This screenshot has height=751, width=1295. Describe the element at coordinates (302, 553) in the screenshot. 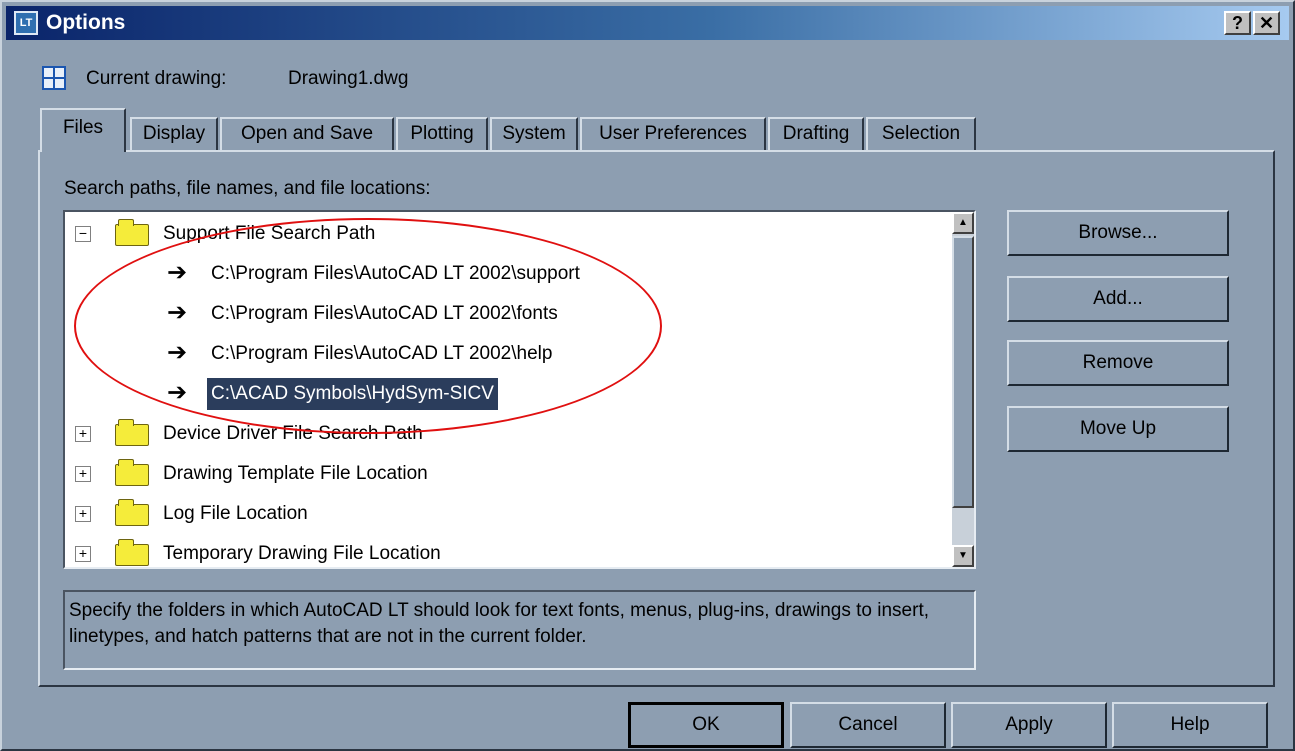

I see `tree-item-label: Temporary Drawing File Location` at that location.